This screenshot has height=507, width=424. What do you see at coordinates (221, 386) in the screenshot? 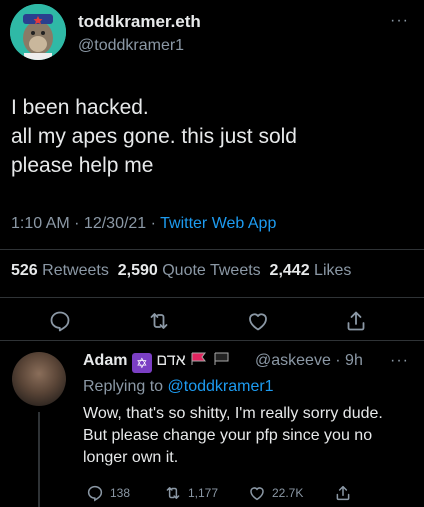
I see `replying-to-handle: @toddkramer1` at bounding box center [221, 386].